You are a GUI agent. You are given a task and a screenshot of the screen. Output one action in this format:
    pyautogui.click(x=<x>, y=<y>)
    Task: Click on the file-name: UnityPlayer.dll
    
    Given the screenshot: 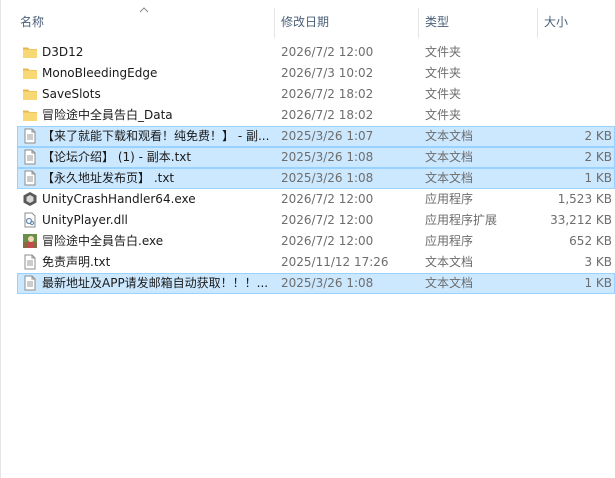 What is the action you would take?
    pyautogui.click(x=85, y=220)
    